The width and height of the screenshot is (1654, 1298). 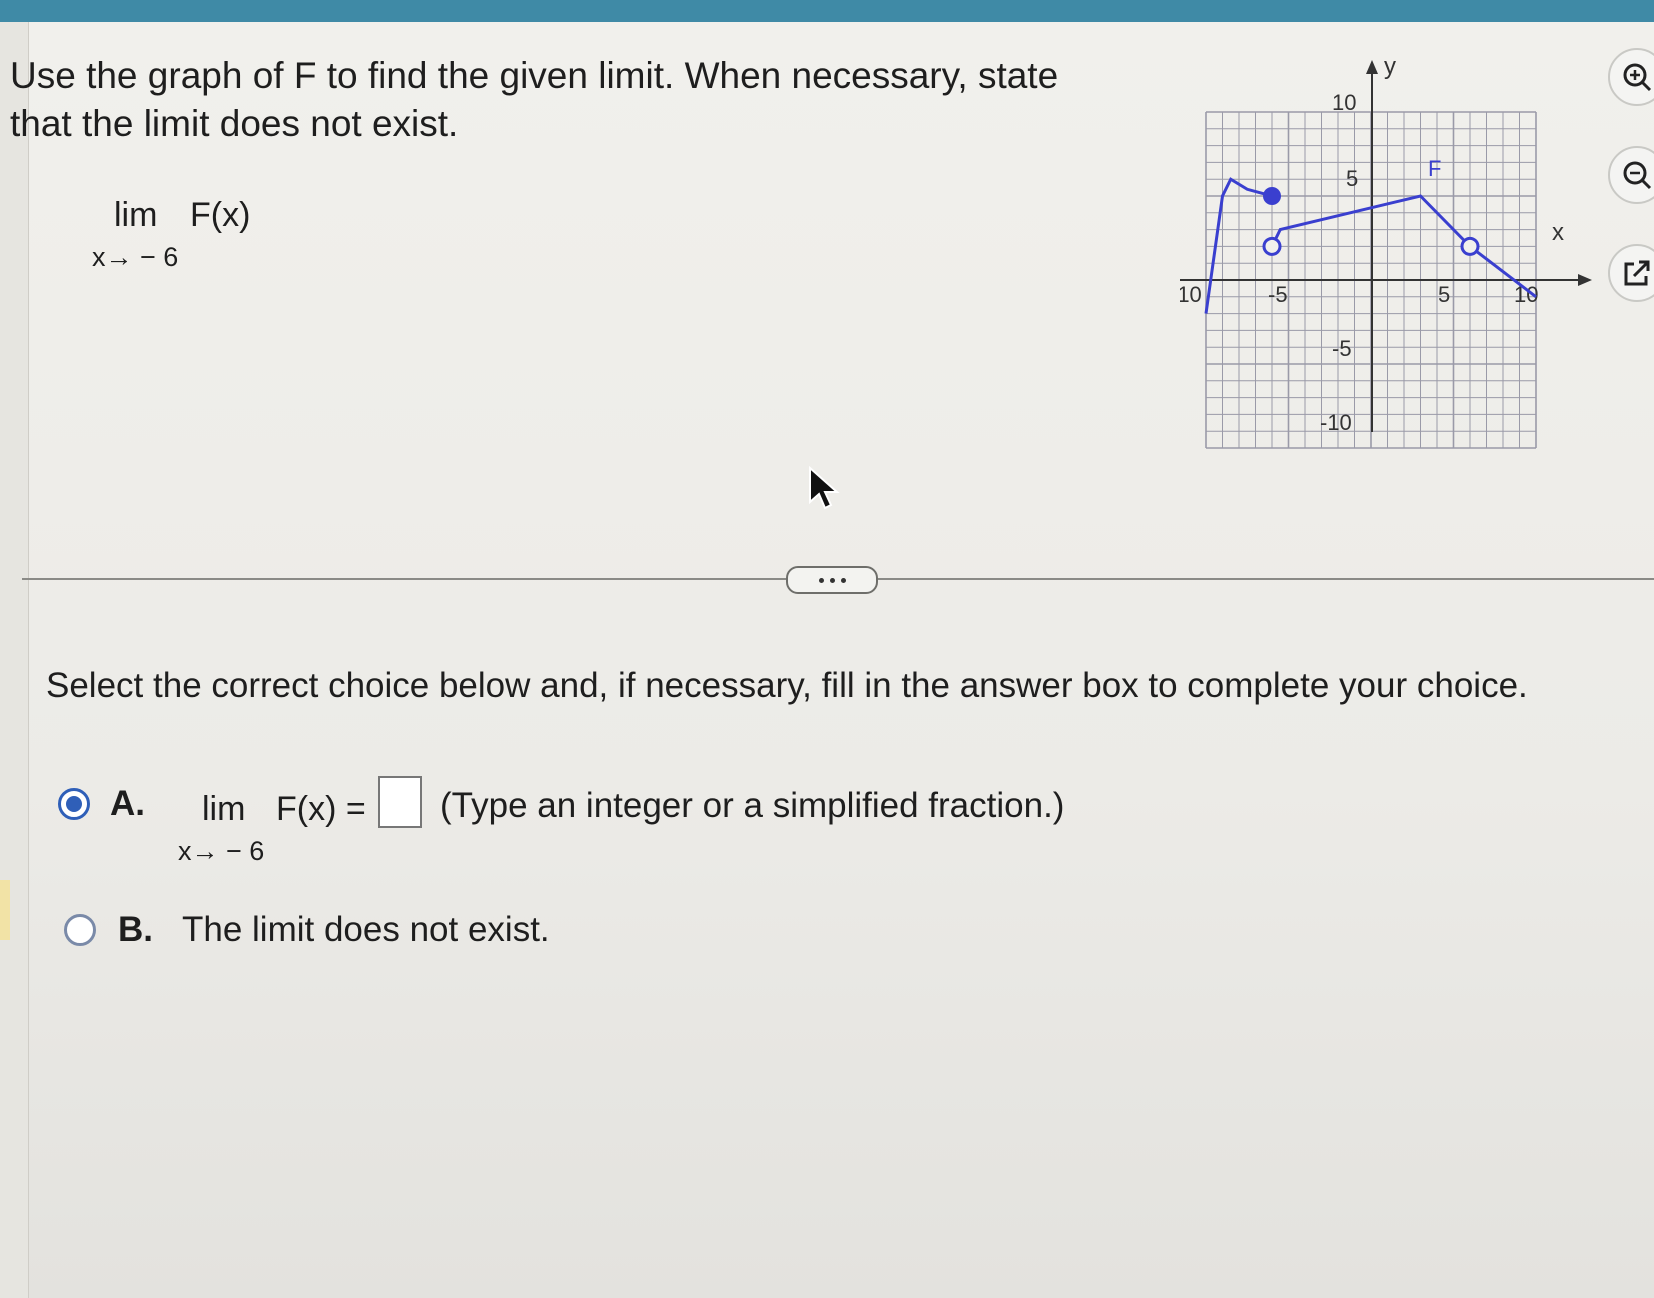 I want to click on question-line-2: that the limit does not exist., so click(x=234, y=123).